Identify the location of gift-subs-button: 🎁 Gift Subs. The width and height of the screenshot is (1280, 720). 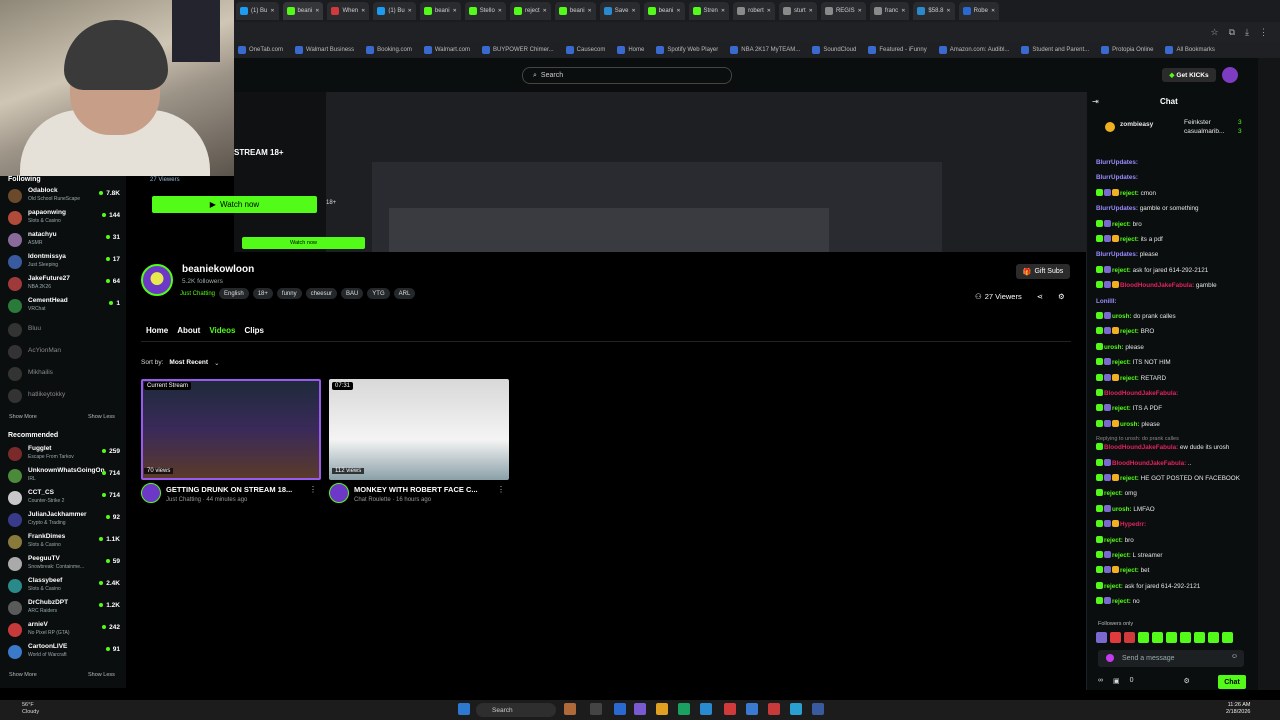
(1043, 271).